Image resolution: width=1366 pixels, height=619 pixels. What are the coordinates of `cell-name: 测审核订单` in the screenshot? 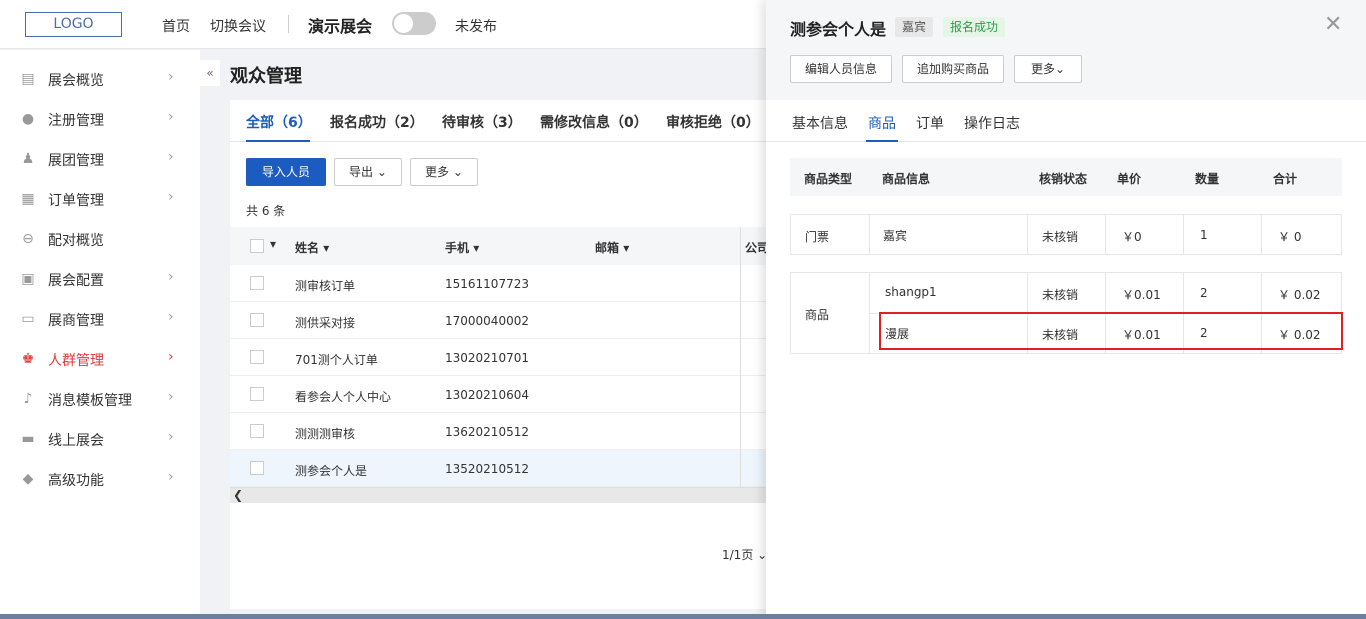 It's located at (325, 286).